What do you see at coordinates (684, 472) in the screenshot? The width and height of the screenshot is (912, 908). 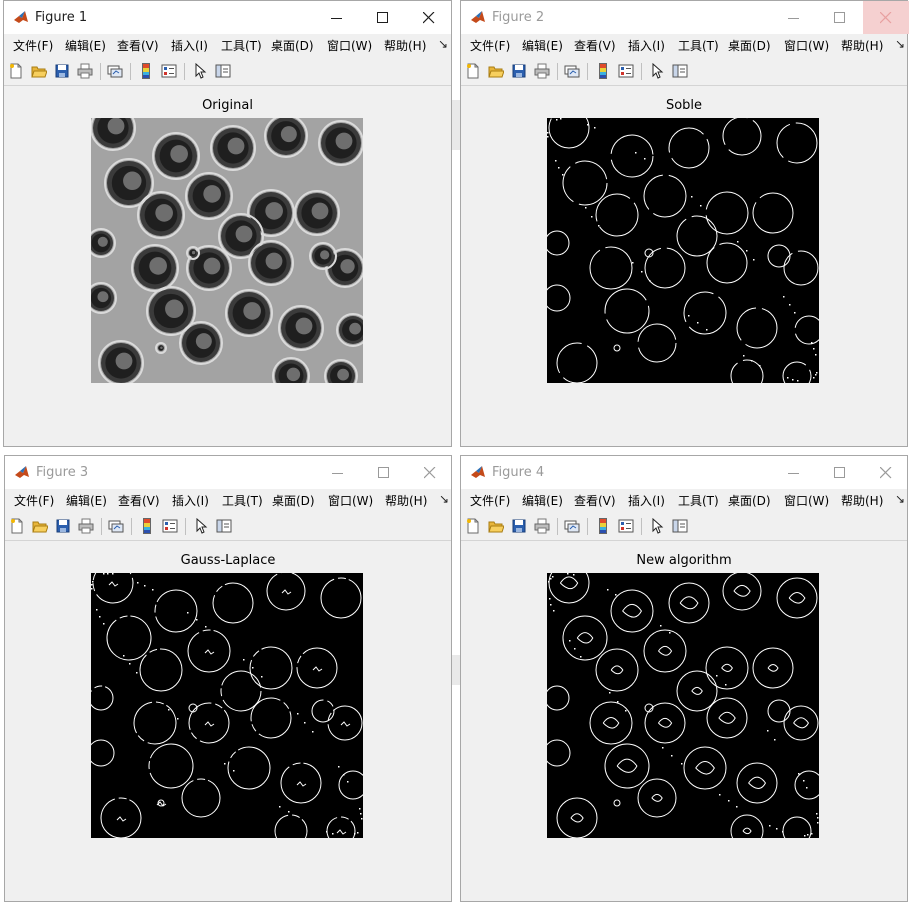 I see `title-bar: Figure 4` at bounding box center [684, 472].